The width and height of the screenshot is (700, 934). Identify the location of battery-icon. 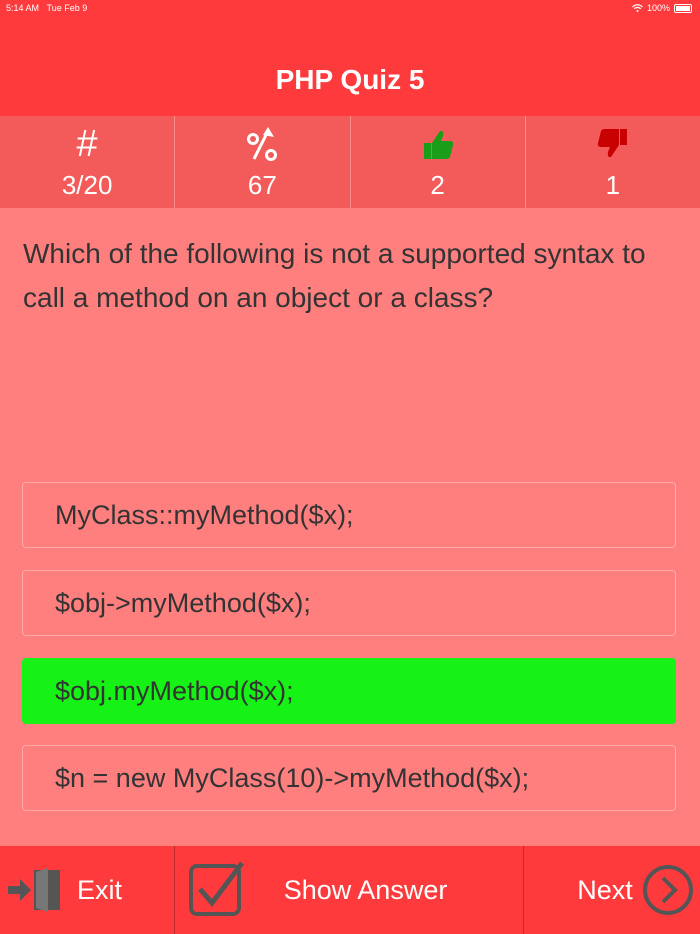
(683, 8).